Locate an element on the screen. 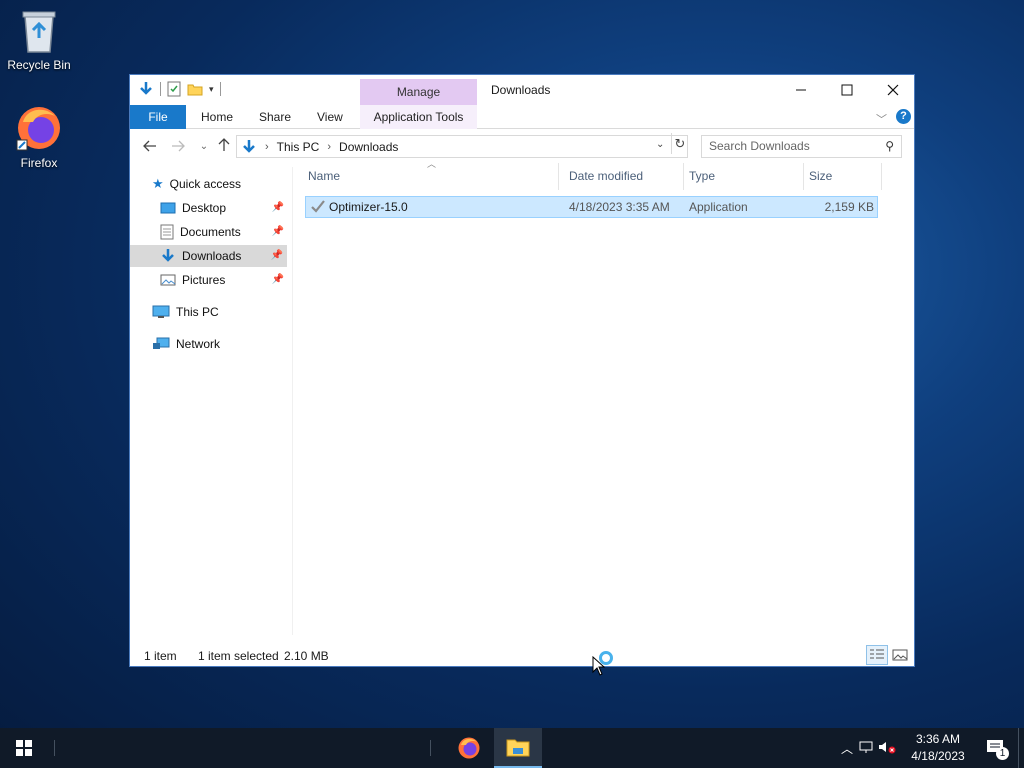 The width and height of the screenshot is (1024, 768). tab-file: File is located at coordinates (158, 117).